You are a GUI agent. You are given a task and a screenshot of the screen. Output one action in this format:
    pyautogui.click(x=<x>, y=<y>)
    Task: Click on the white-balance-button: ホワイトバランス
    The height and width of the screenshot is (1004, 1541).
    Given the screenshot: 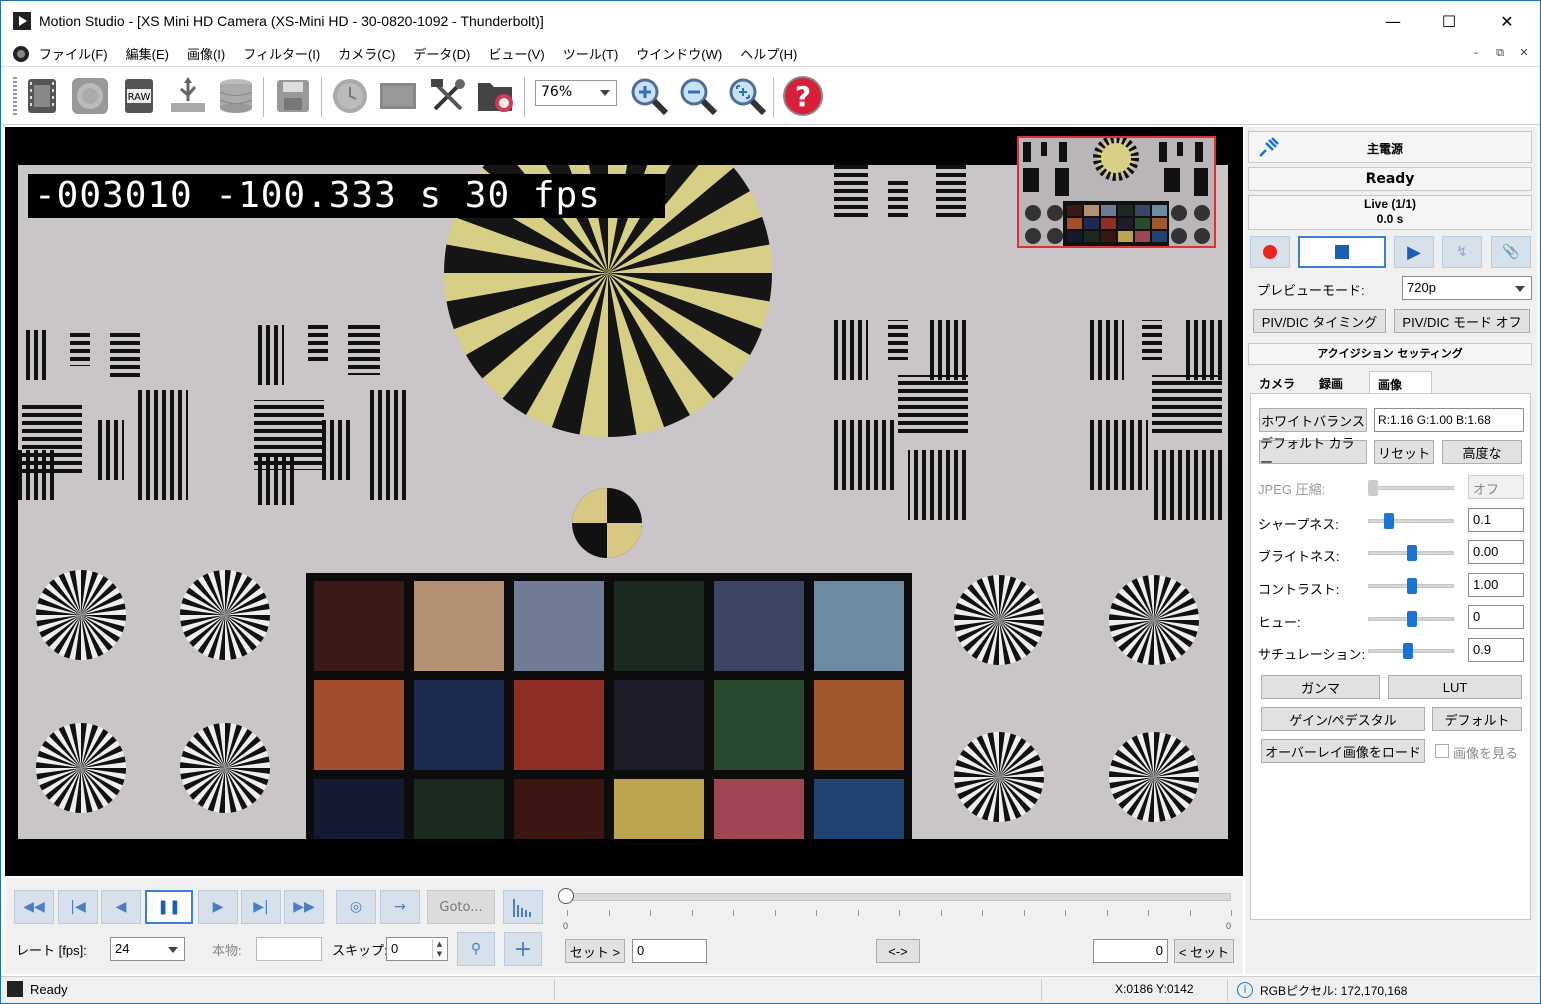 What is the action you would take?
    pyautogui.click(x=1313, y=420)
    